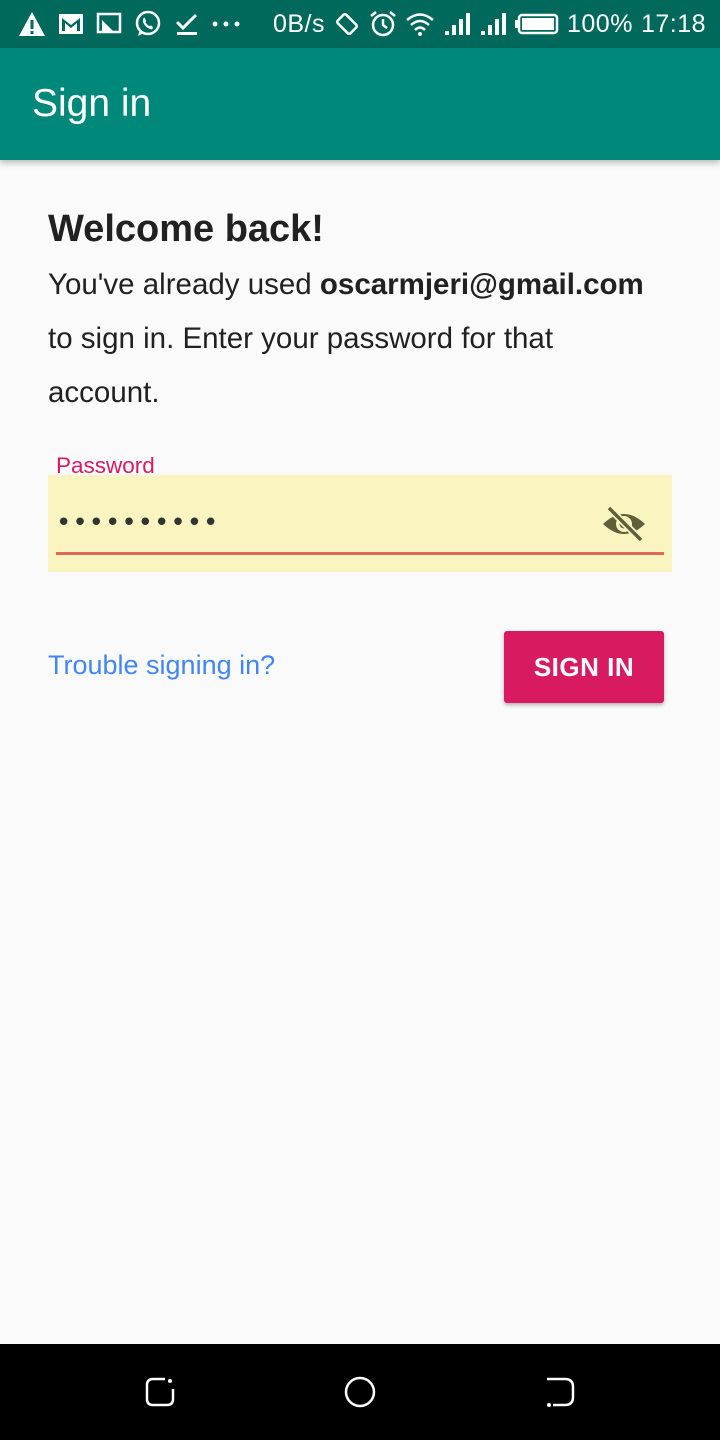 The width and height of the screenshot is (720, 1440). I want to click on password-field: Password, so click(360, 510).